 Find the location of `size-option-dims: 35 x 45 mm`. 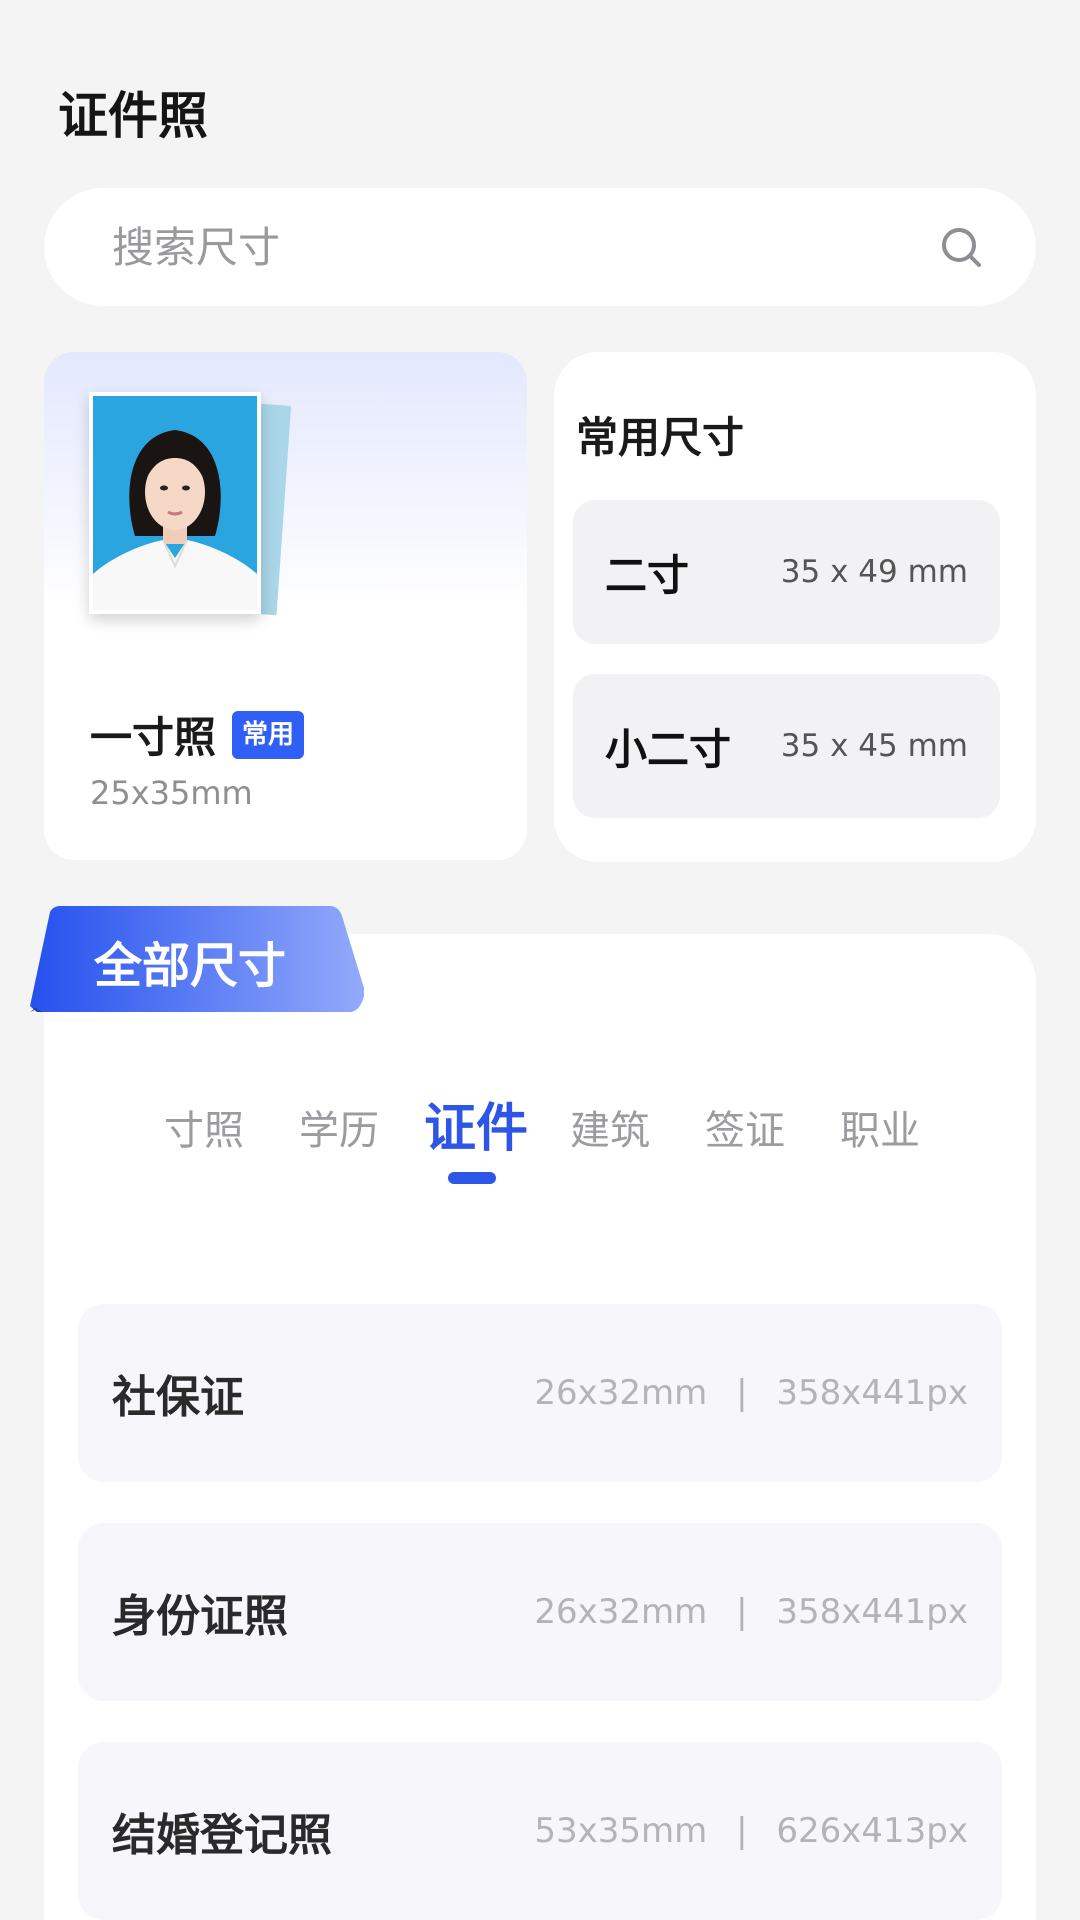

size-option-dims: 35 x 45 mm is located at coordinates (874, 746).